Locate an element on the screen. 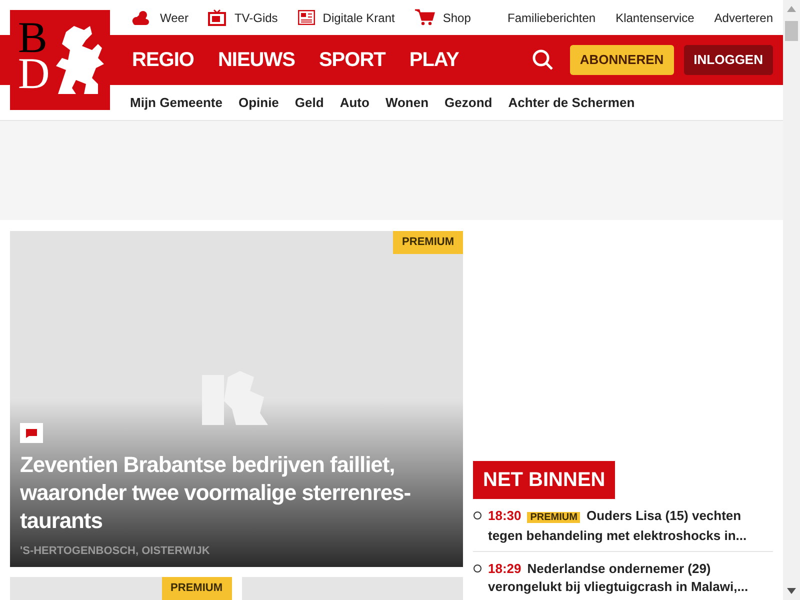  scroll-up-icon is located at coordinates (791, 9).